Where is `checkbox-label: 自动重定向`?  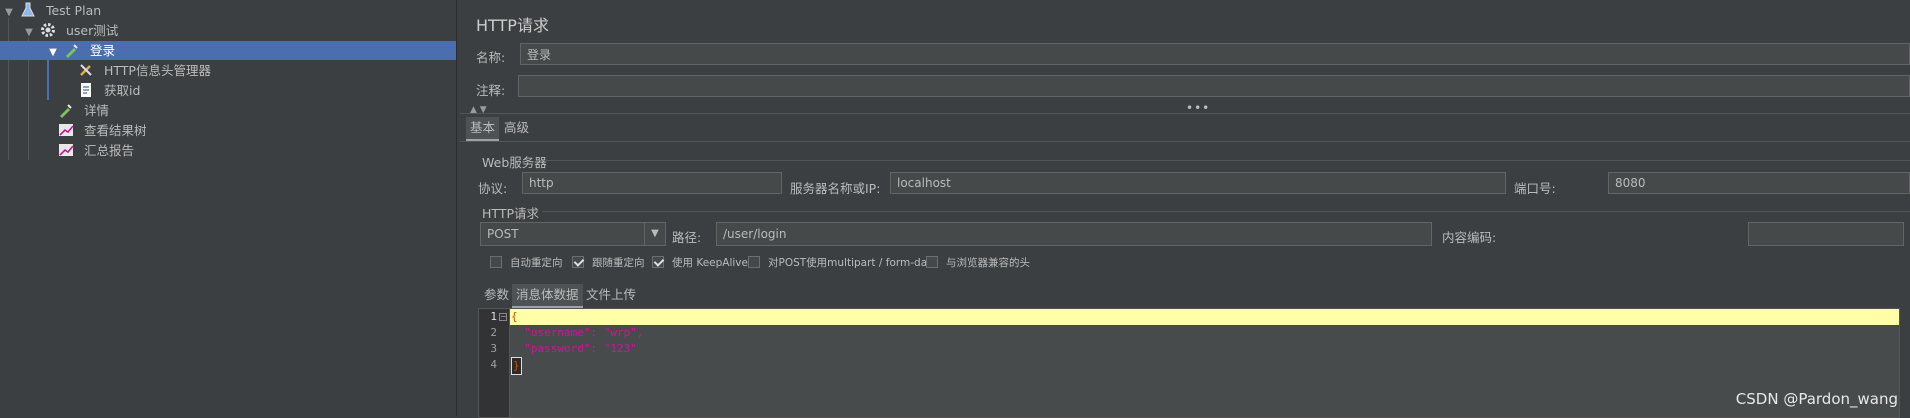
checkbox-label: 自动重定向 is located at coordinates (536, 263).